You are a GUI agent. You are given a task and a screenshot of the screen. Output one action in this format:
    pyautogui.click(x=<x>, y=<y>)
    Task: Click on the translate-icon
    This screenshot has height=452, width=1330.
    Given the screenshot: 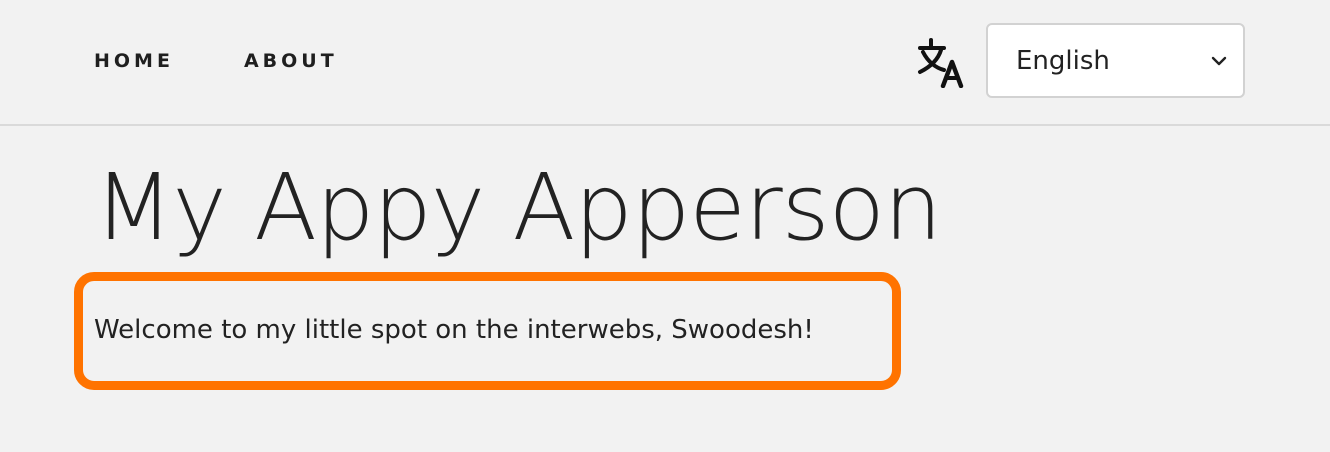 What is the action you would take?
    pyautogui.click(x=941, y=63)
    